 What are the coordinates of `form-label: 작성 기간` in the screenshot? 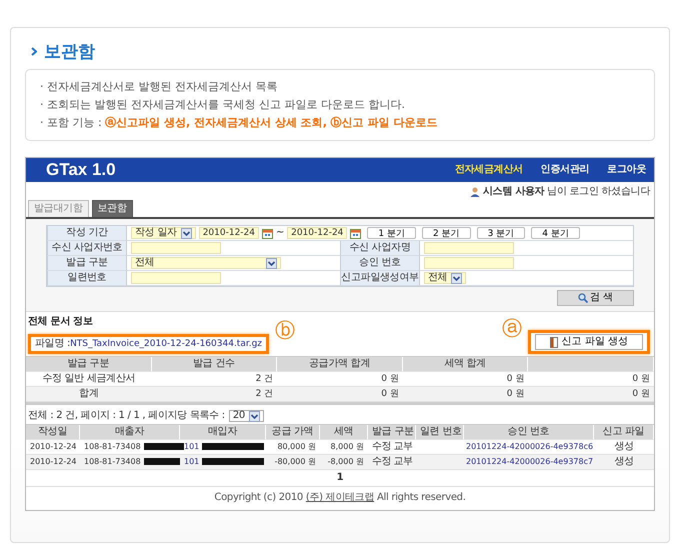 It's located at (87, 233).